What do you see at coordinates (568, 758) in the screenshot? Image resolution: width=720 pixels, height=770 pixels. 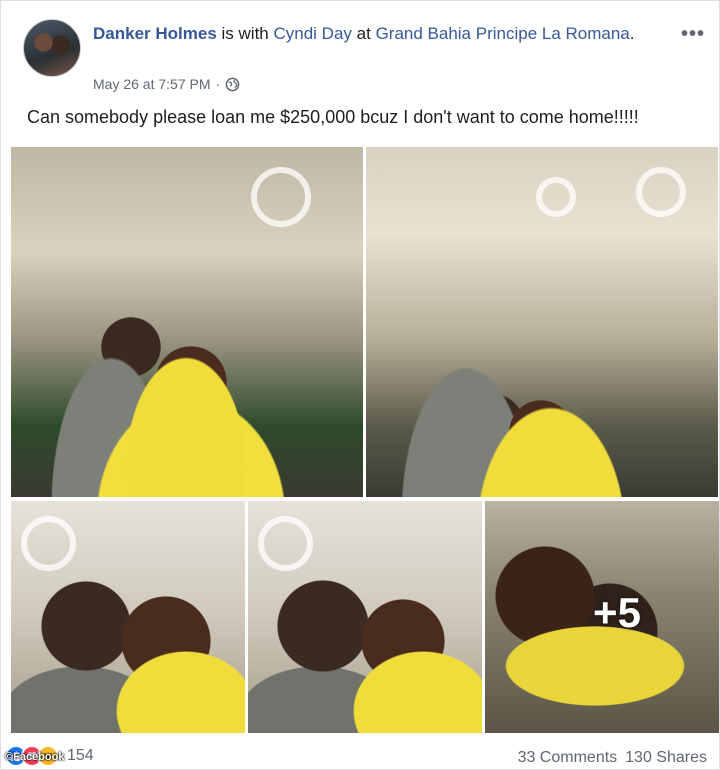 I see `comments-count-link: 33 Comments` at bounding box center [568, 758].